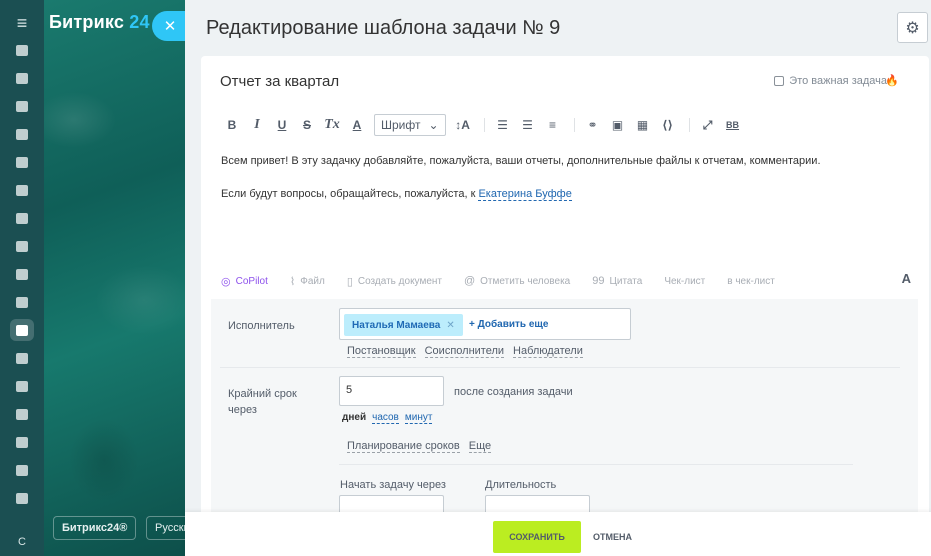 The image size is (931, 556). Describe the element at coordinates (99, 22) in the screenshot. I see `brand-logo: Битрикс 24` at that location.